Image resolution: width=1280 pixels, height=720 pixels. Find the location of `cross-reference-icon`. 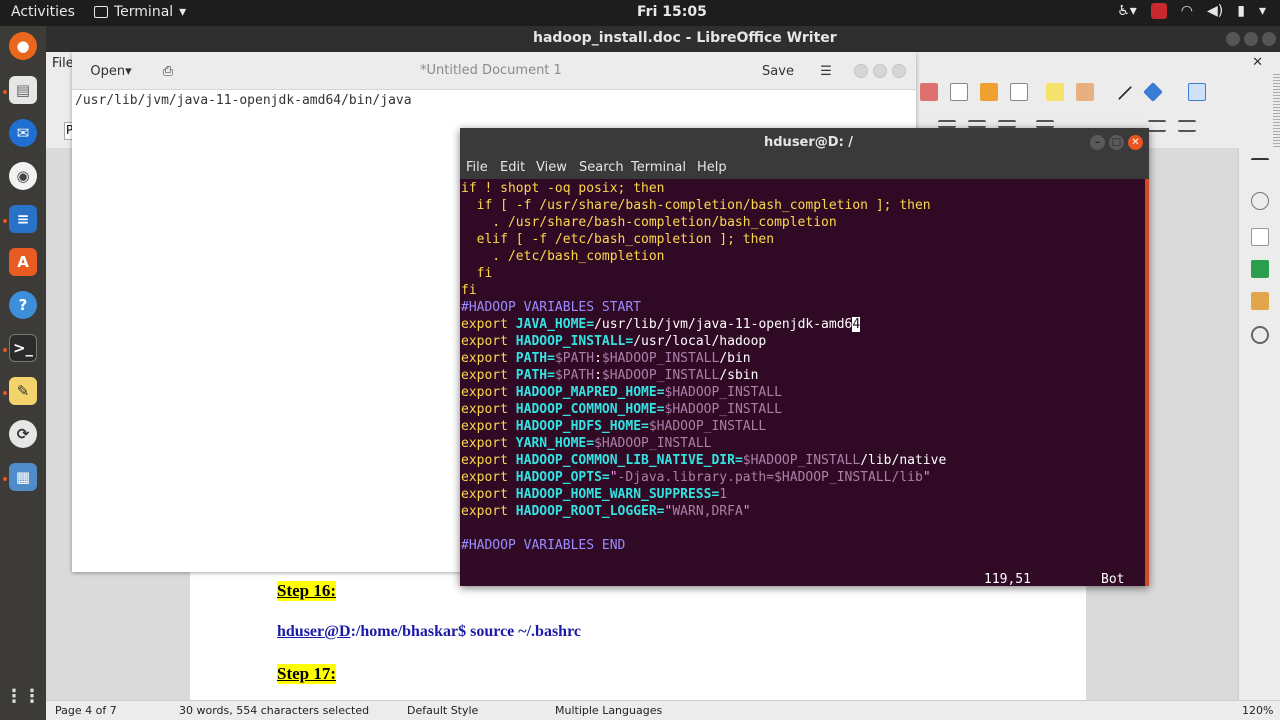

cross-reference-icon is located at coordinates (1019, 92).